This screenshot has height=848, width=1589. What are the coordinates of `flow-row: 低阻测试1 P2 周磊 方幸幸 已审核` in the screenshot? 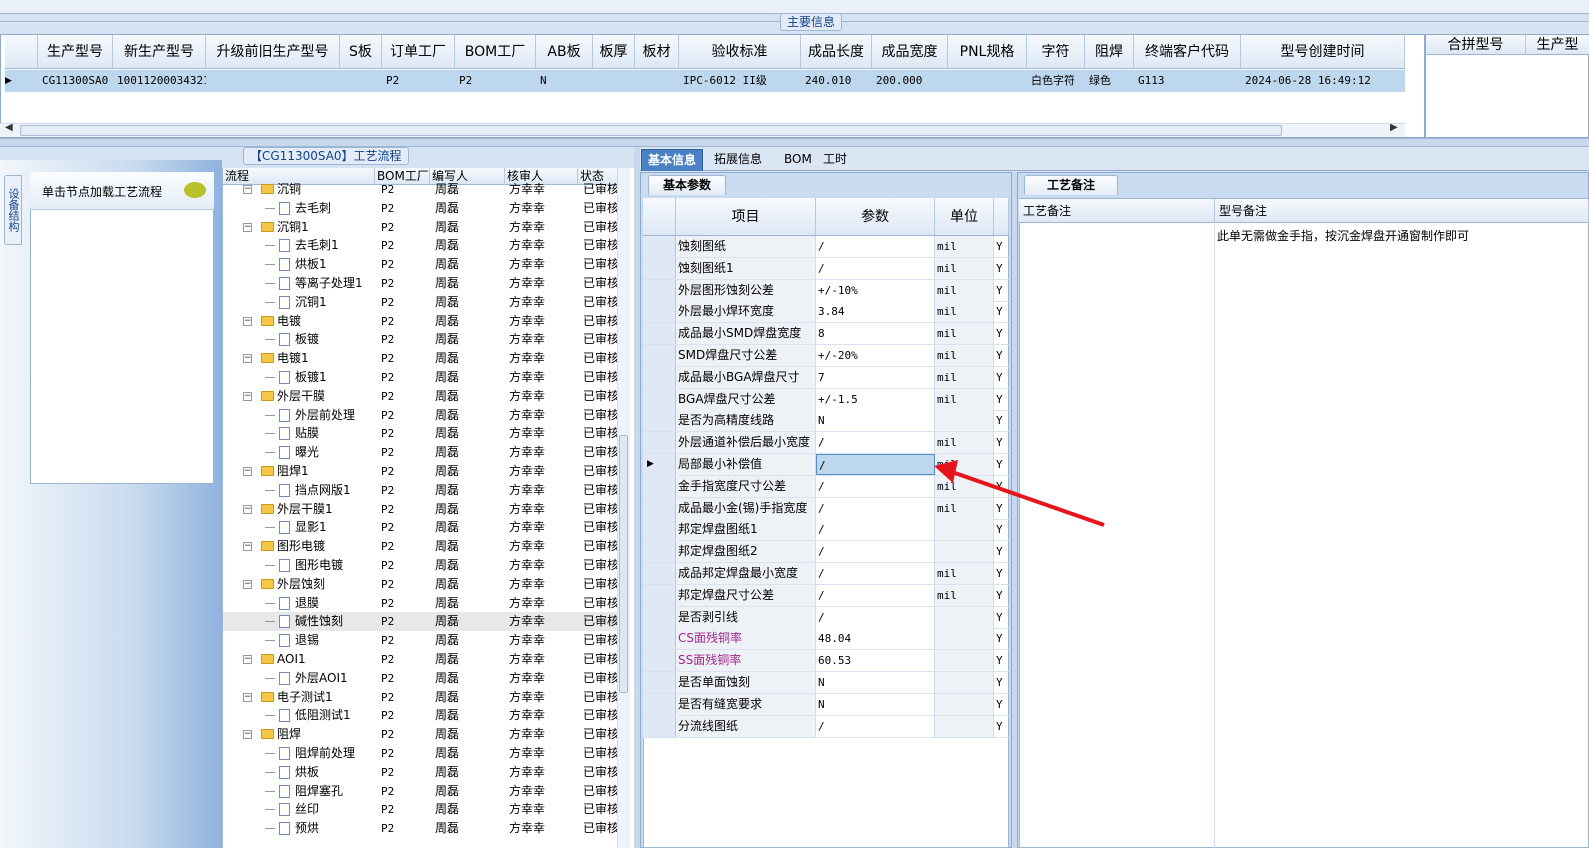 It's located at (423, 715).